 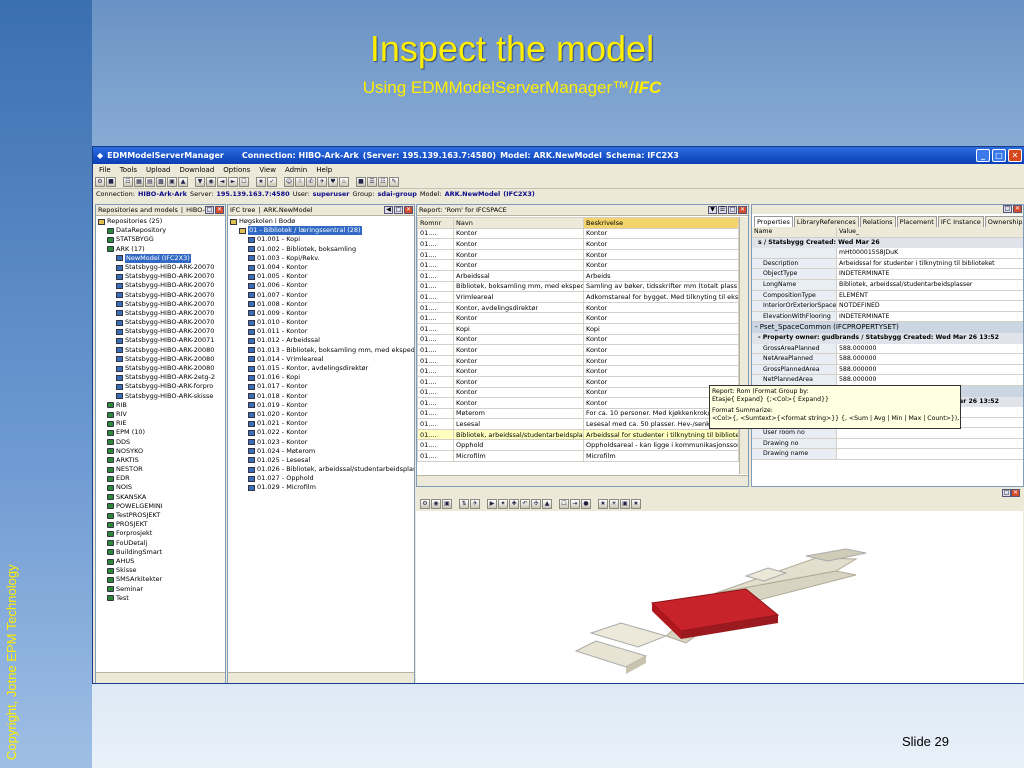 What do you see at coordinates (887, 455) in the screenshot?
I see `property-row: Drawing name` at bounding box center [887, 455].